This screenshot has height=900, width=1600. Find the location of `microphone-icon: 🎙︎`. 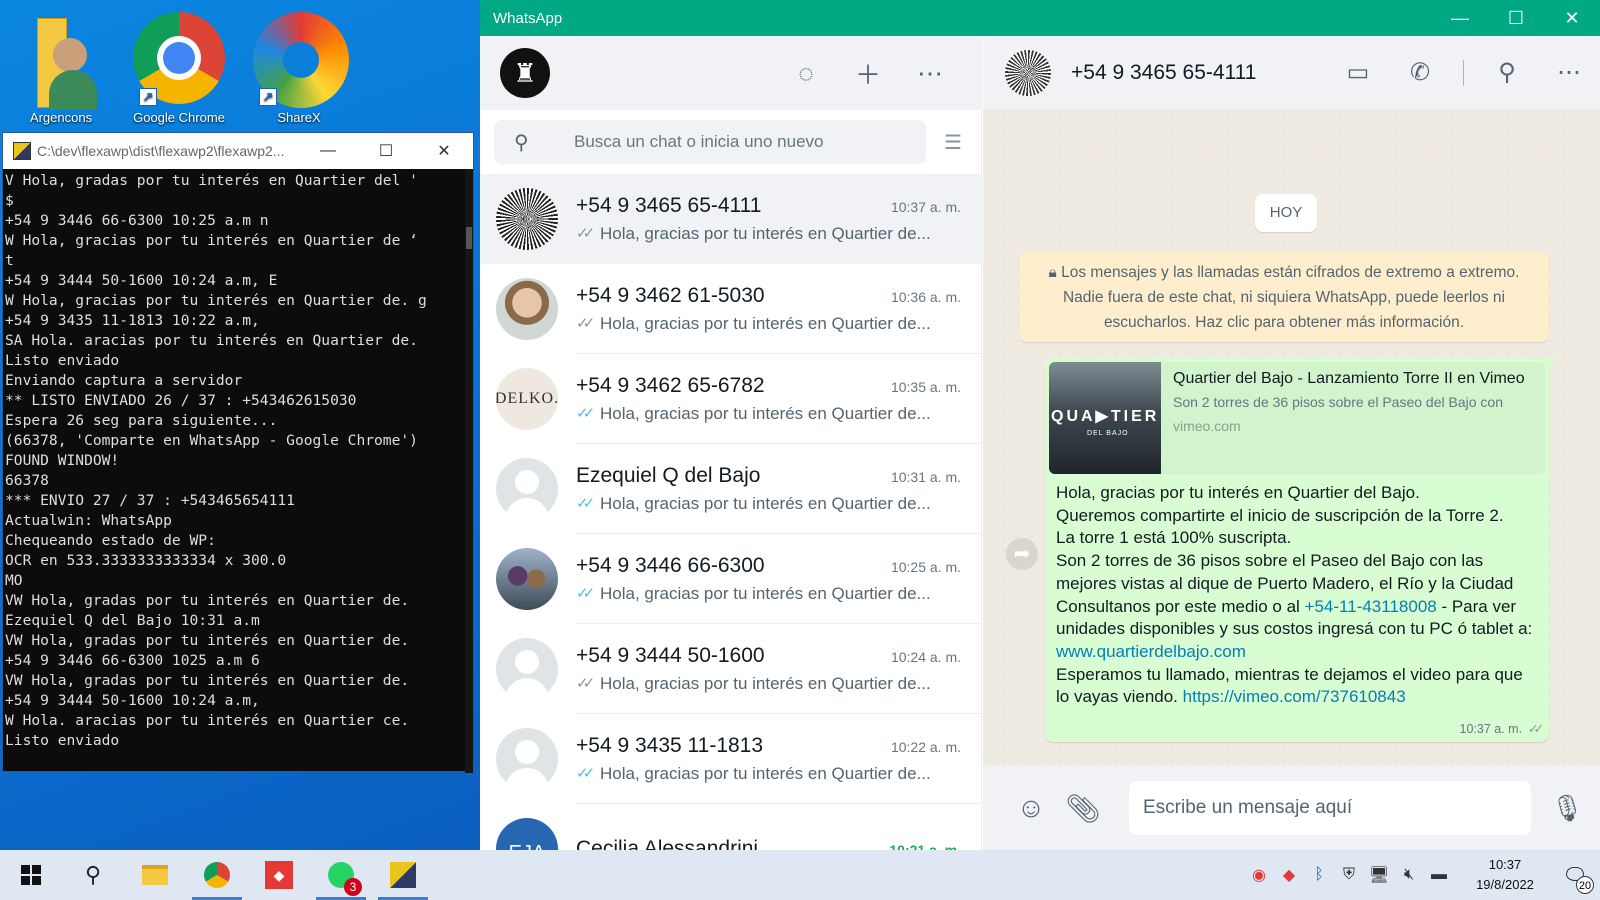

microphone-icon: 🎙︎ is located at coordinates (1567, 808).